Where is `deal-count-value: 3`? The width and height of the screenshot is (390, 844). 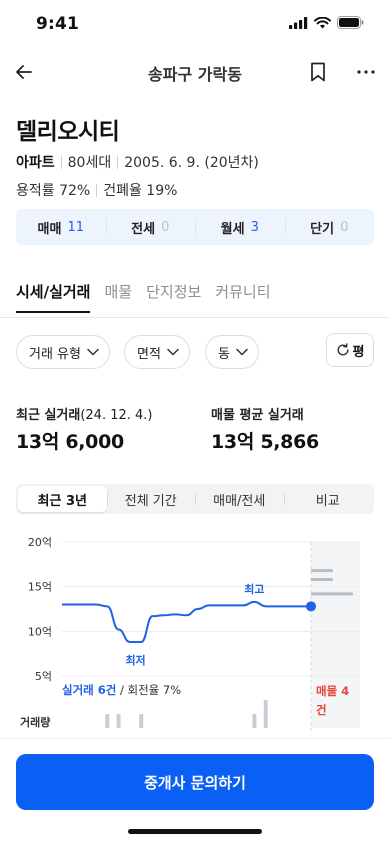 deal-count-value: 3 is located at coordinates (254, 227).